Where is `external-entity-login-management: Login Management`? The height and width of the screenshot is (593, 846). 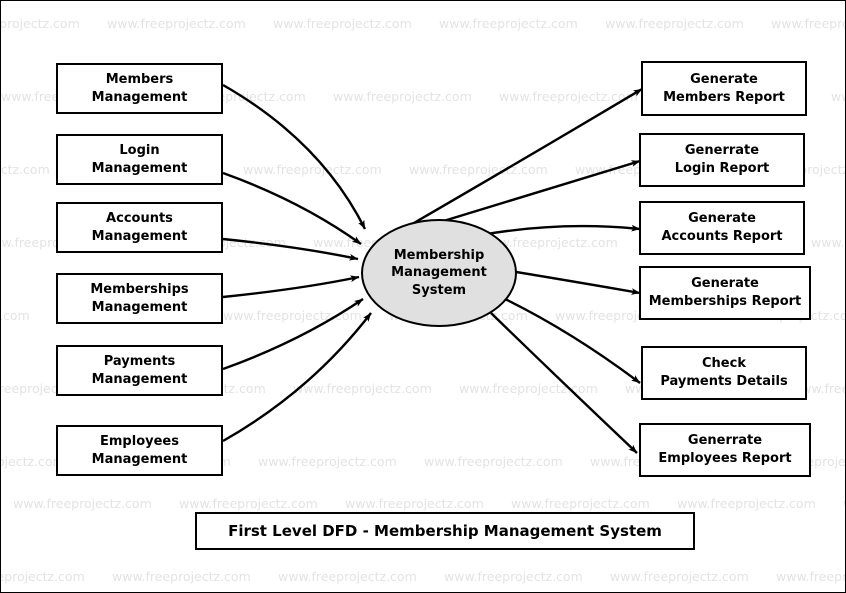 external-entity-login-management: Login Management is located at coordinates (139, 159).